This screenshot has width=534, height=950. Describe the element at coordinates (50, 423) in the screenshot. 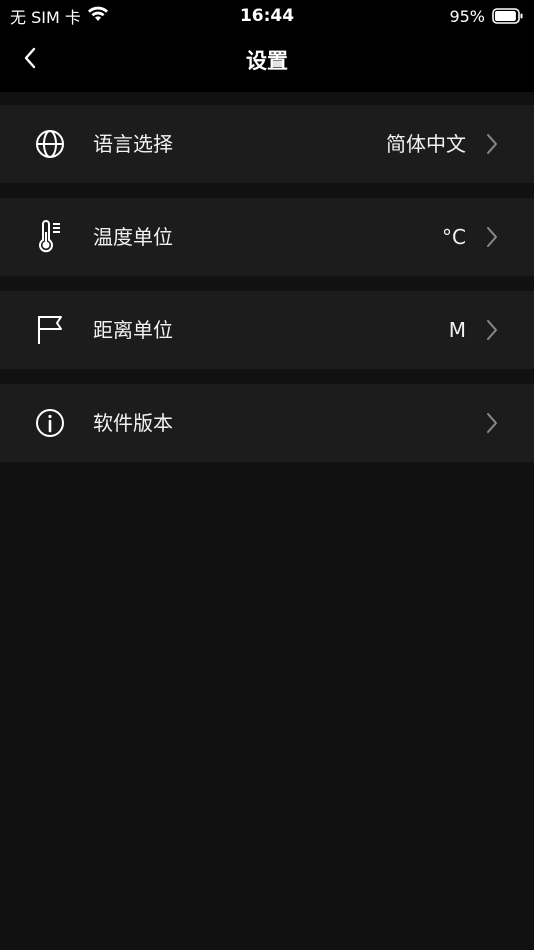

I see `info-icon` at that location.